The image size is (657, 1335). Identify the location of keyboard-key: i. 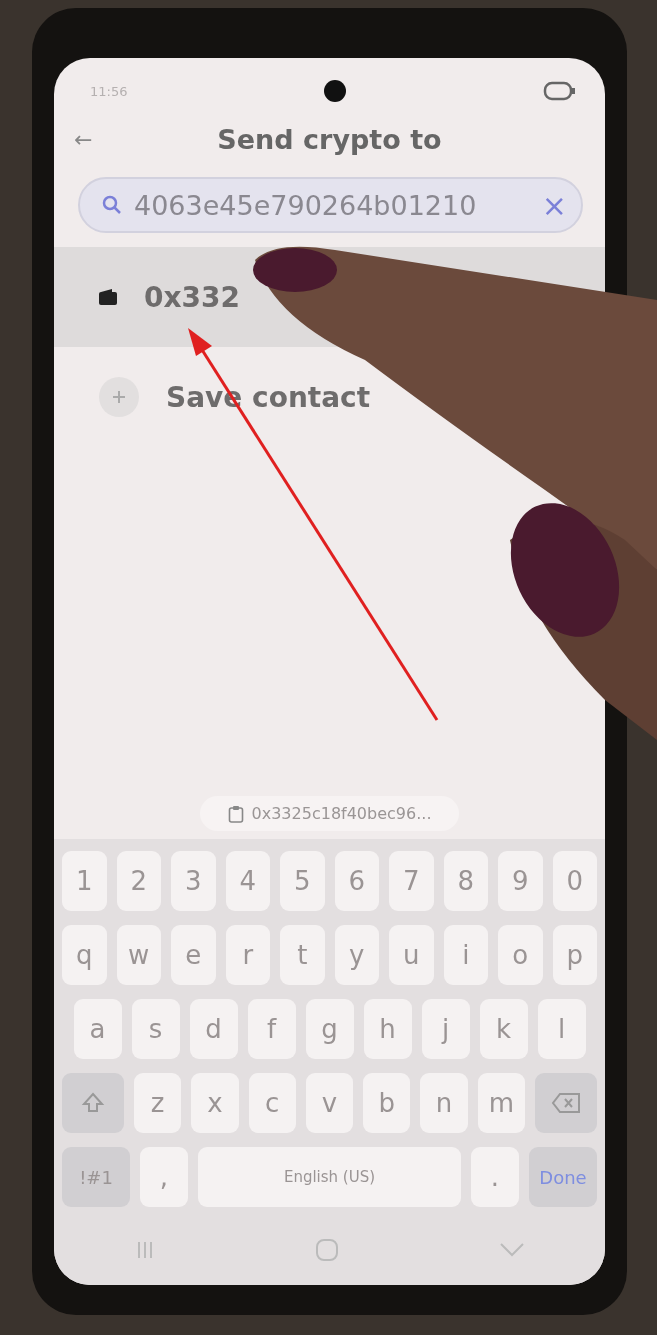
(465, 955).